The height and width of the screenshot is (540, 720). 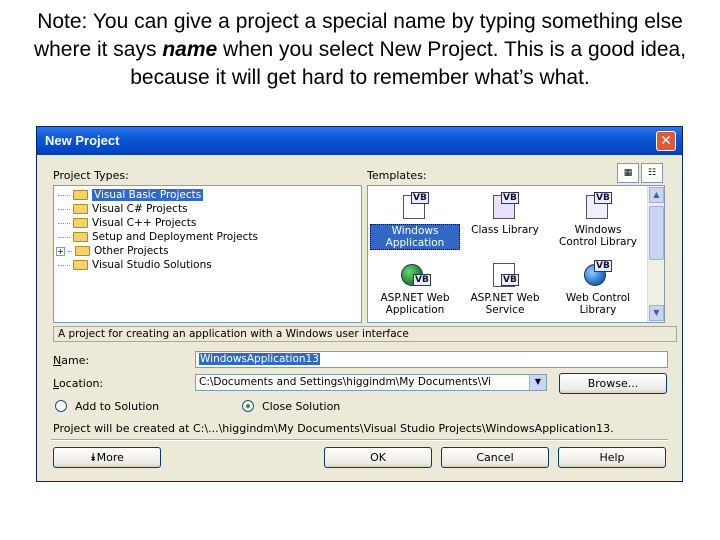 I want to click on tree-item-other-projects: + Other Projects, so click(x=112, y=251).